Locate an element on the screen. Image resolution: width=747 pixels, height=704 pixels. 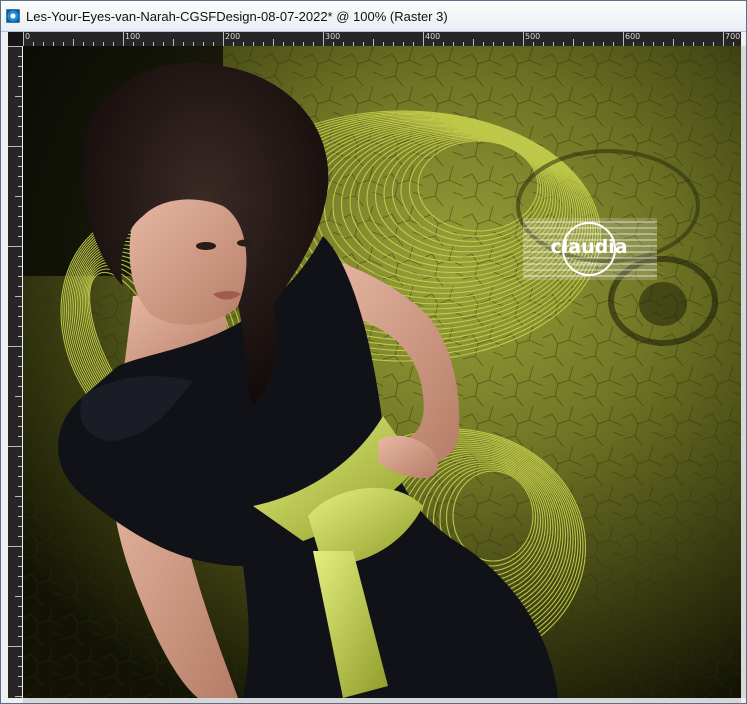
ruler-label: 300 is located at coordinates (333, 36).